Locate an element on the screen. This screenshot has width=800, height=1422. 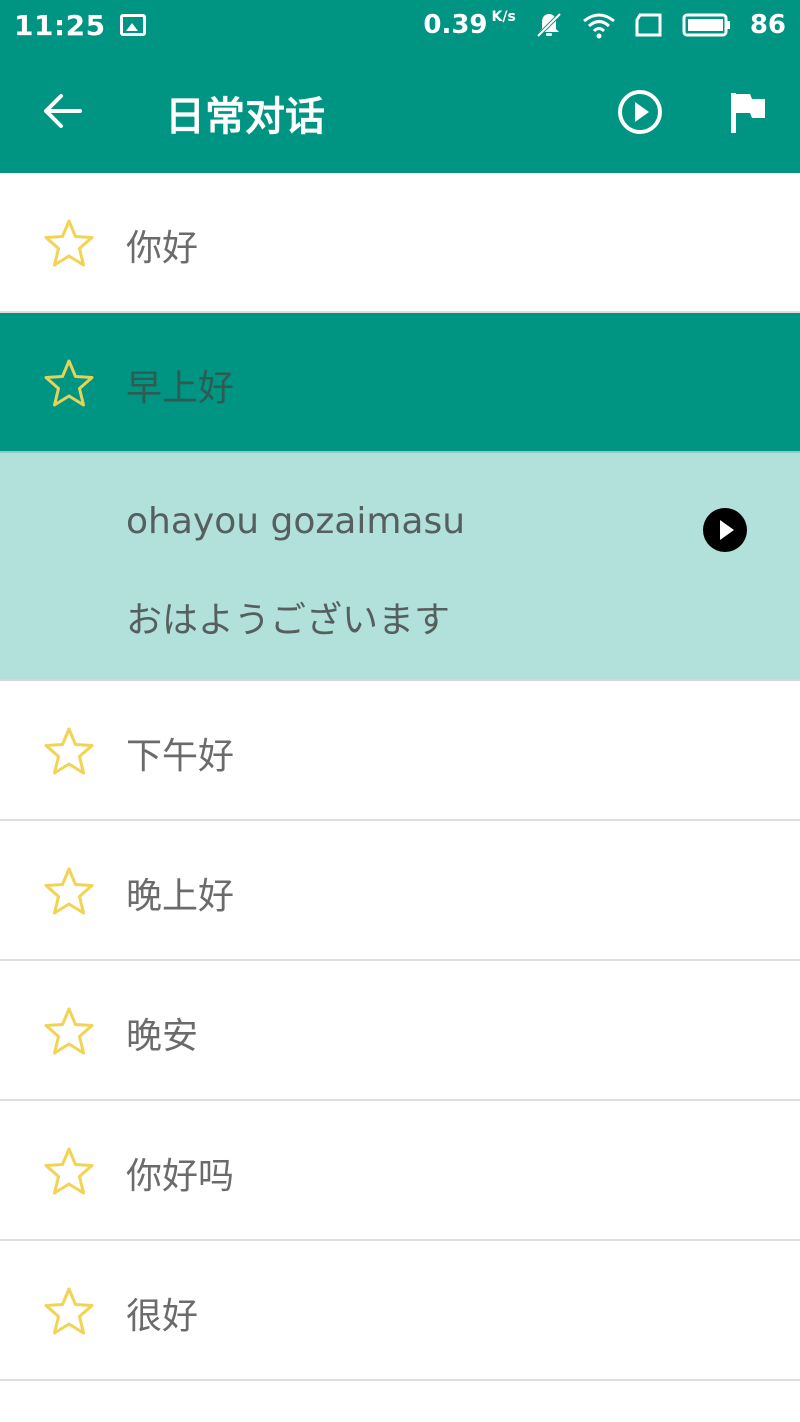
image-notification-icon is located at coordinates (132, 25).